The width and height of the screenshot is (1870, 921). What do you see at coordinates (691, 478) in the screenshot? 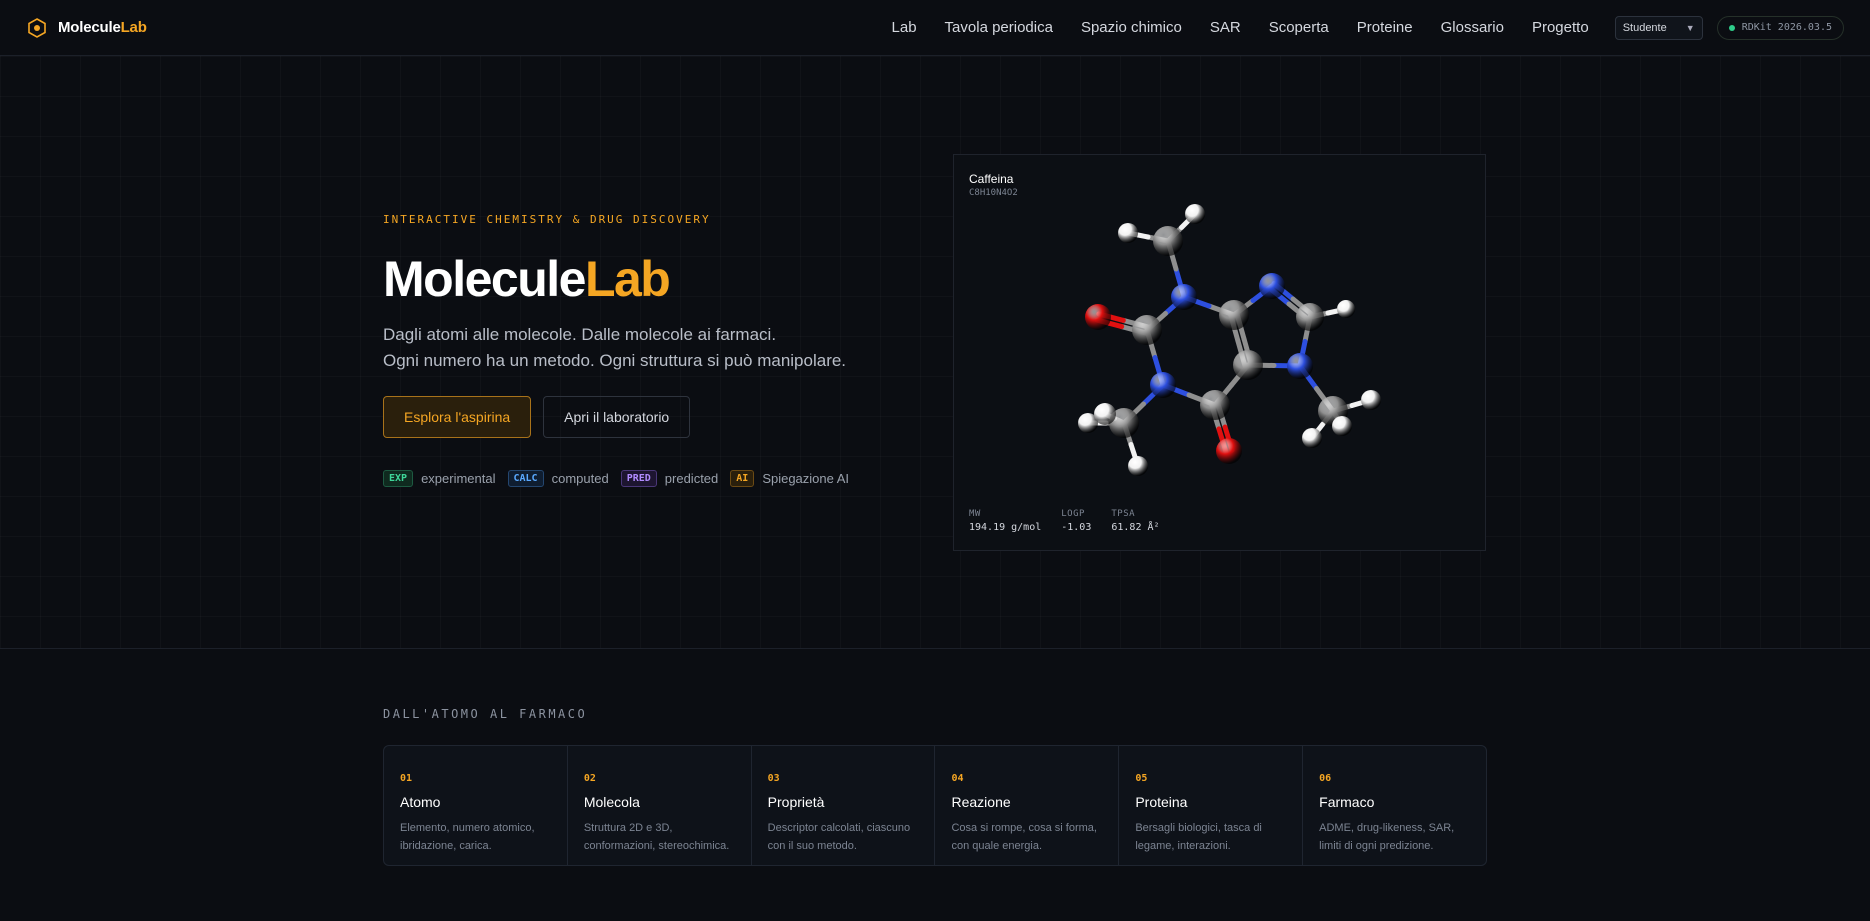
I see `pred-label: predicted` at bounding box center [691, 478].